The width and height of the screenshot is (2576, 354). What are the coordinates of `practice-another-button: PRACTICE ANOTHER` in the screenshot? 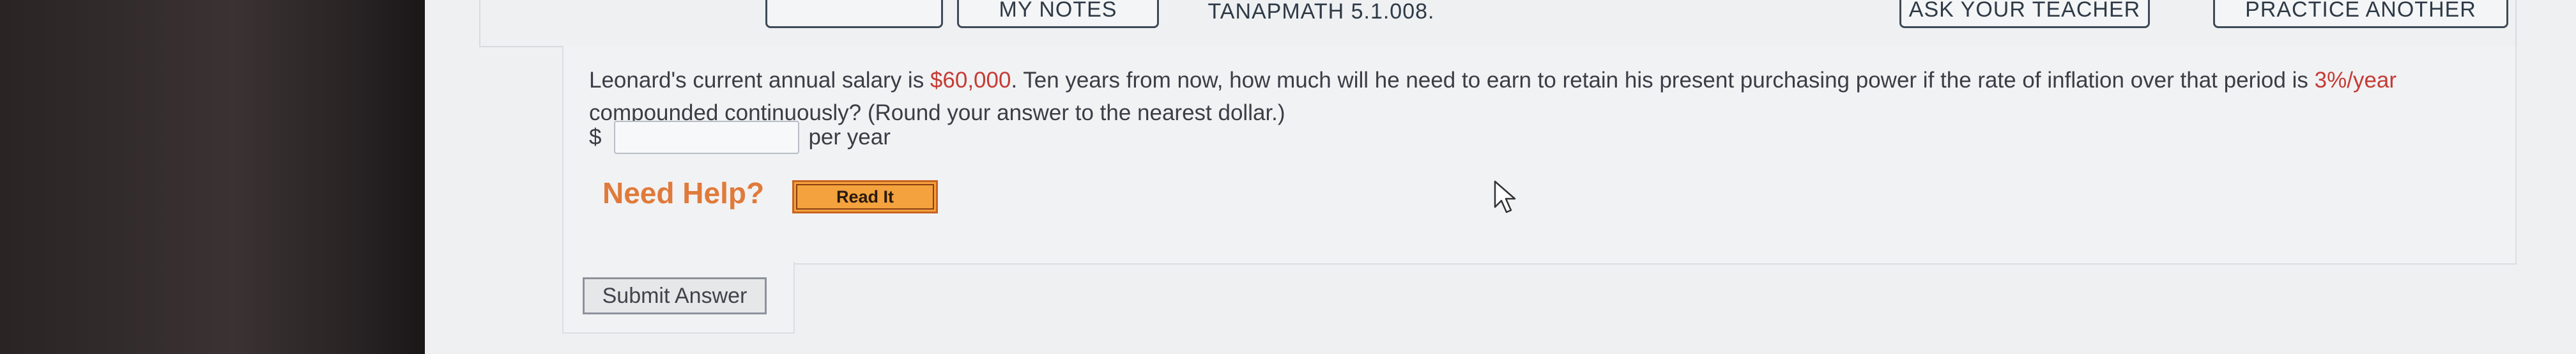 It's located at (2360, 14).